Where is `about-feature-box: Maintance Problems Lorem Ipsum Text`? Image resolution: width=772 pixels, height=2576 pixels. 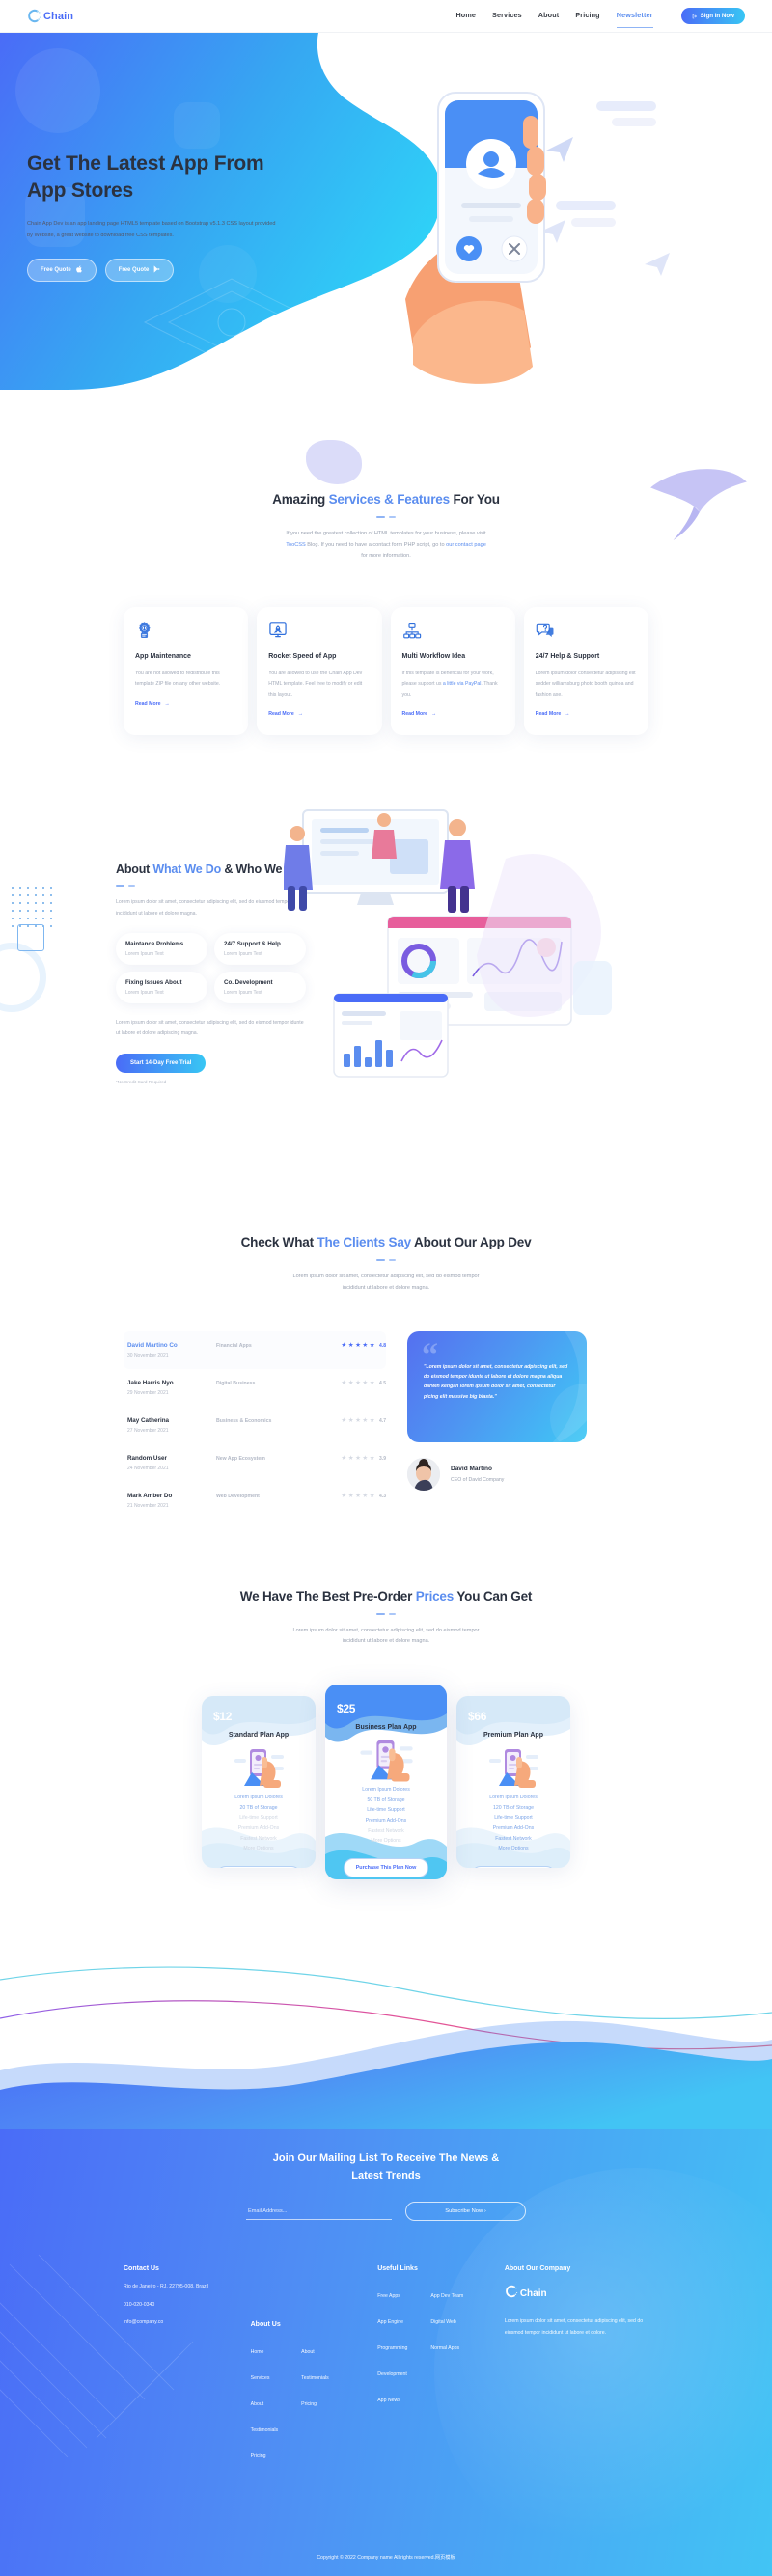
about-feature-box: Maintance Problems Lorem Ipsum Text is located at coordinates (161, 950).